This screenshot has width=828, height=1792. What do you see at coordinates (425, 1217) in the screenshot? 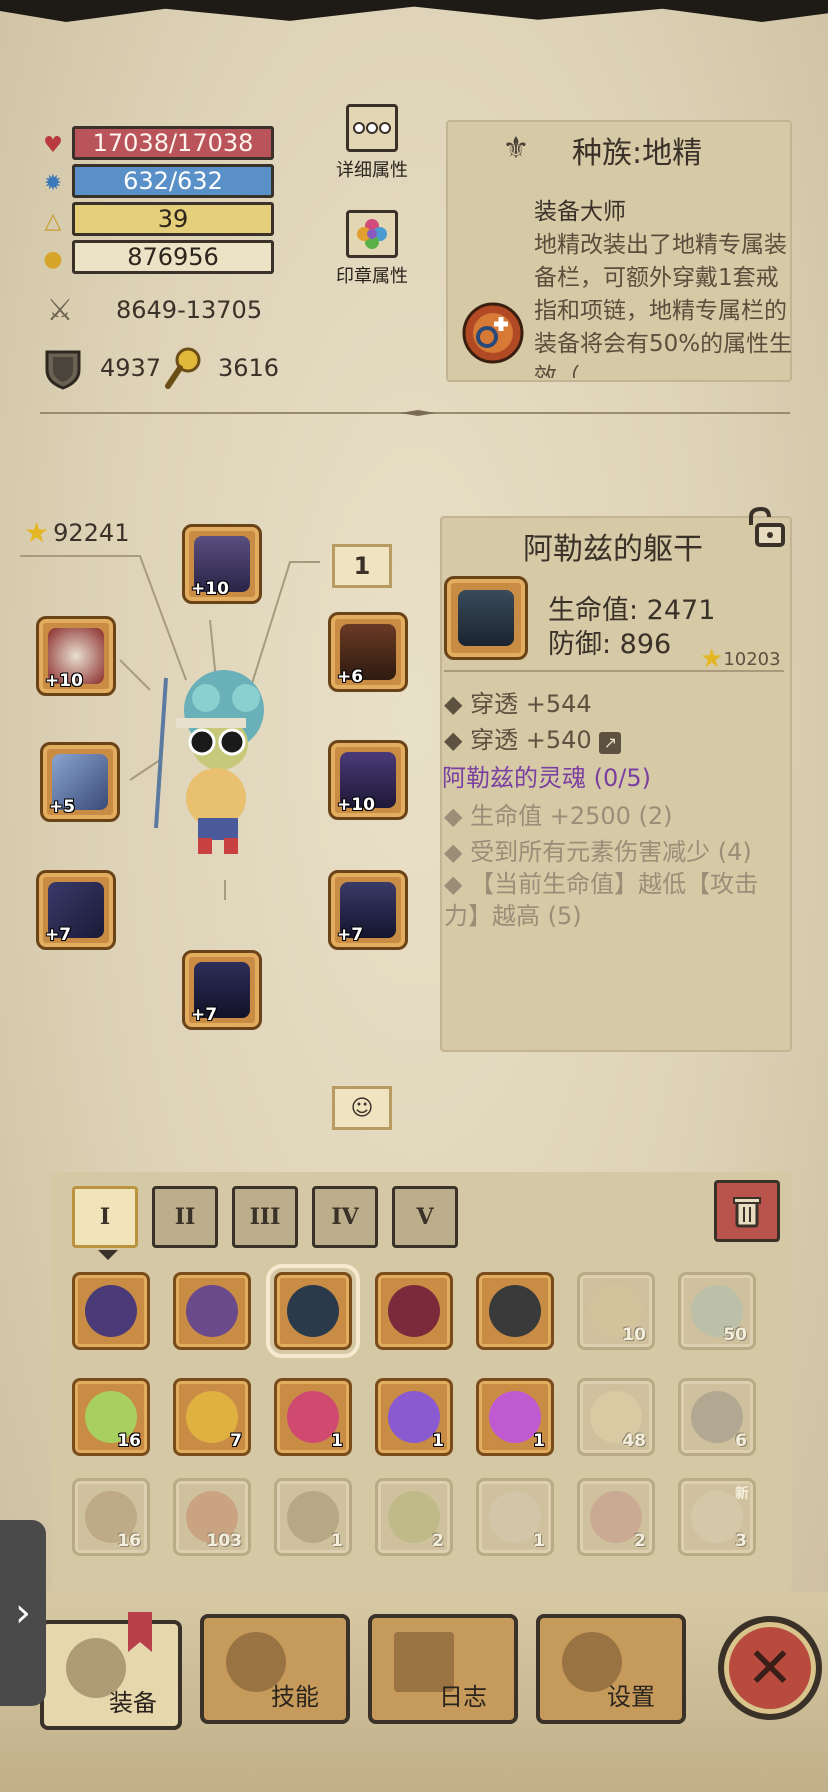
I see `tier-tab-5: V` at bounding box center [425, 1217].